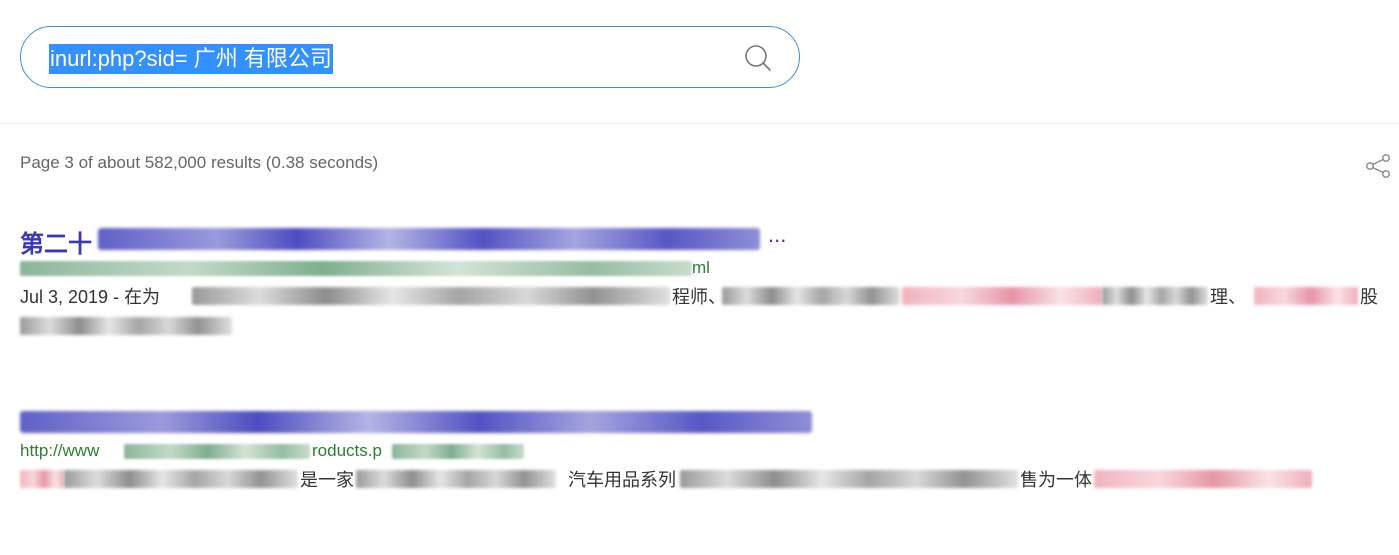 The width and height of the screenshot is (1399, 555). I want to click on search-query-selected-text: inurl:php?sid= 广州 有限公司, so click(191, 59).